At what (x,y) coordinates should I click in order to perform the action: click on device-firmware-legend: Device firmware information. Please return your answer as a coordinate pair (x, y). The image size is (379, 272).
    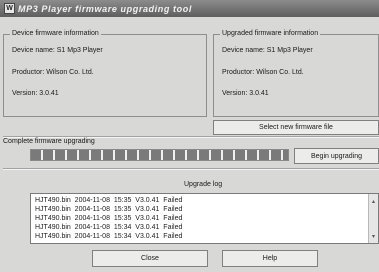
    Looking at the image, I should click on (55, 33).